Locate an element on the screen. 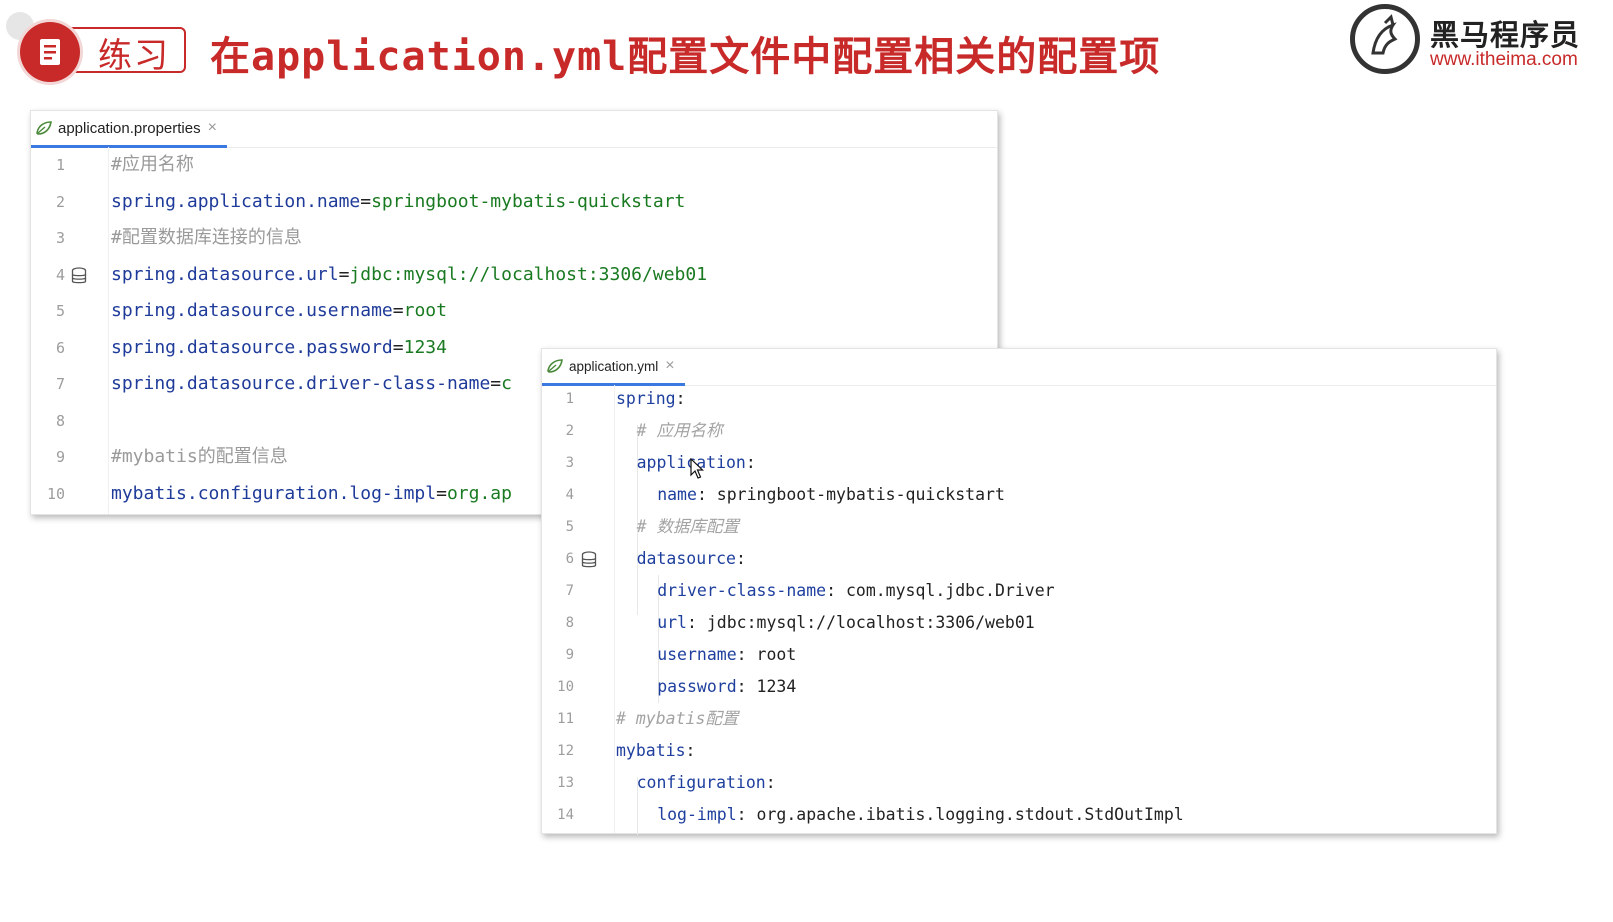 Image resolution: width=1613 pixels, height=922 pixels. horse-logo-icon is located at coordinates (1385, 39).